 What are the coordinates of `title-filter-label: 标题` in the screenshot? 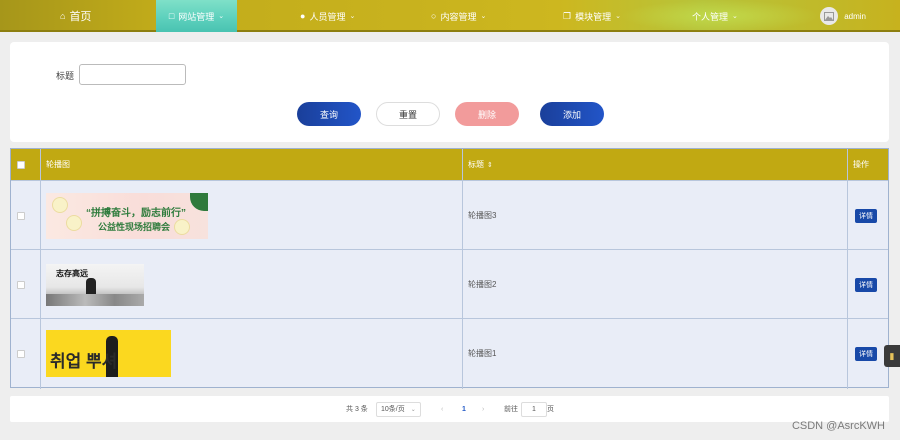 It's located at (65, 76).